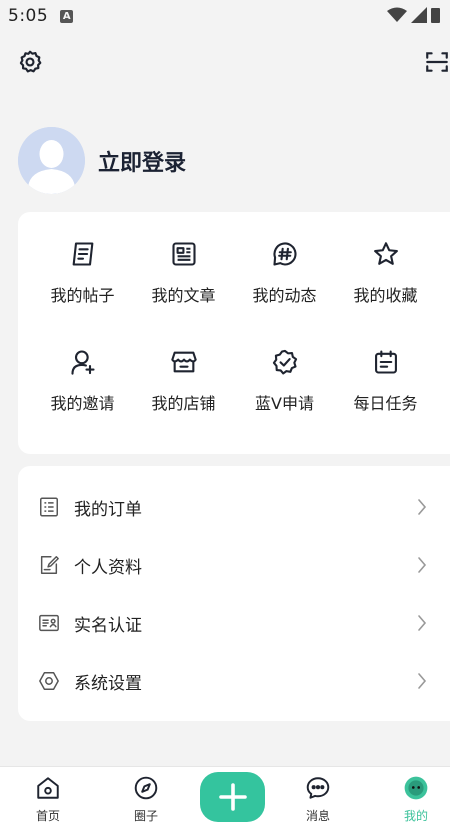 The image size is (450, 829). I want to click on list-item-settings: 系统设置, so click(234, 681).